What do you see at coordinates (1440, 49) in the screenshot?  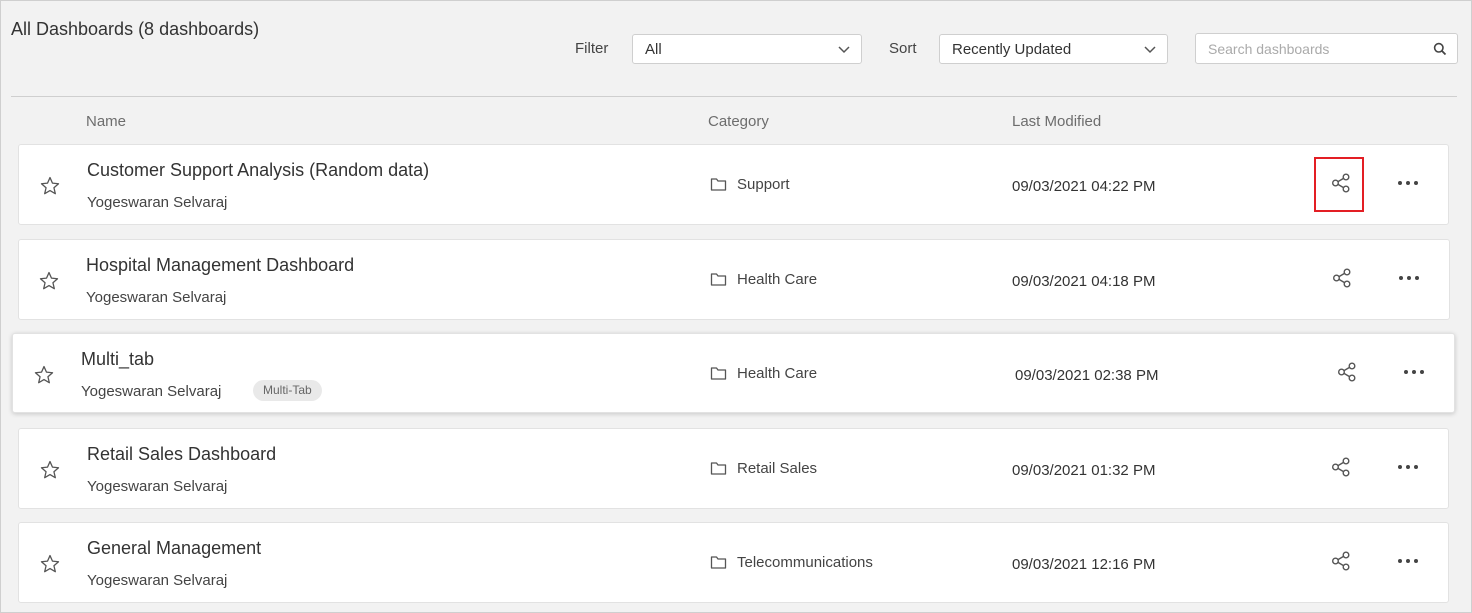 I see `search-icon` at bounding box center [1440, 49].